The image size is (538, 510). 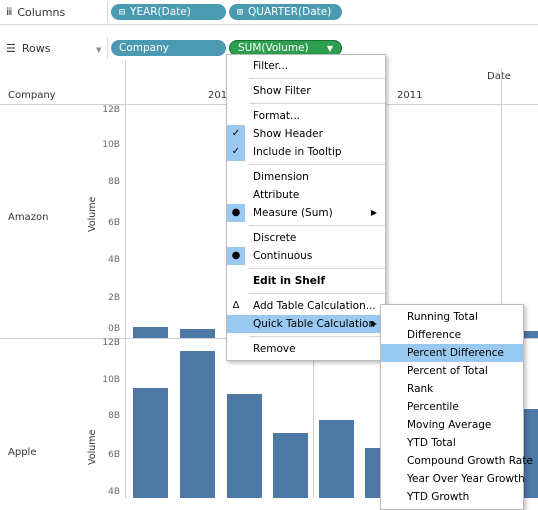 What do you see at coordinates (22, 452) in the screenshot?
I see `company-label-apple: Apple` at bounding box center [22, 452].